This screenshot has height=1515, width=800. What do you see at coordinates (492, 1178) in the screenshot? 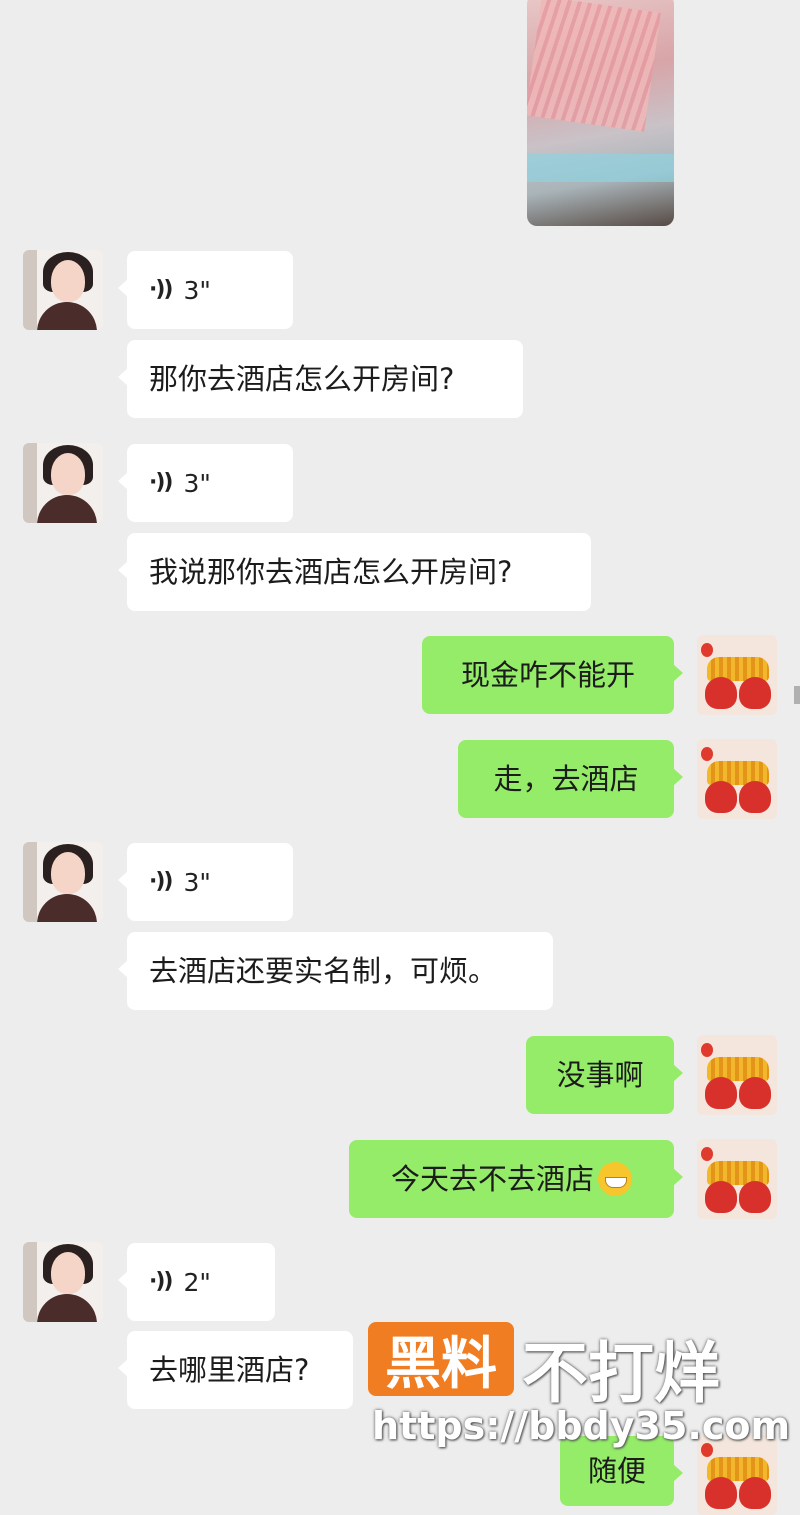
I see `message-text: 今天去不去酒店` at bounding box center [492, 1178].